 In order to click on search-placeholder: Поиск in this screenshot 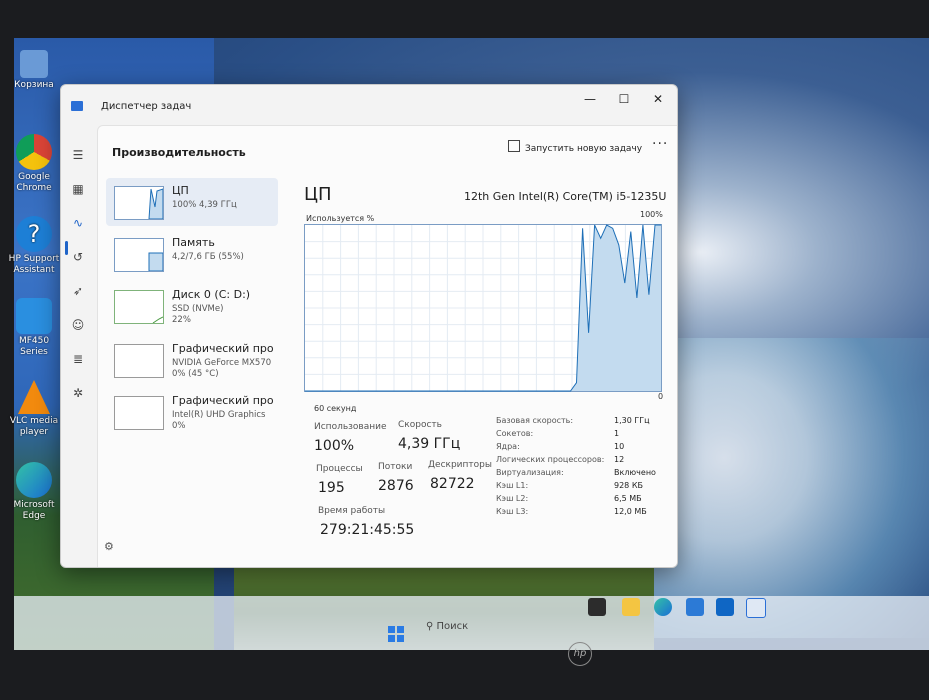, I will do `click(452, 626)`.